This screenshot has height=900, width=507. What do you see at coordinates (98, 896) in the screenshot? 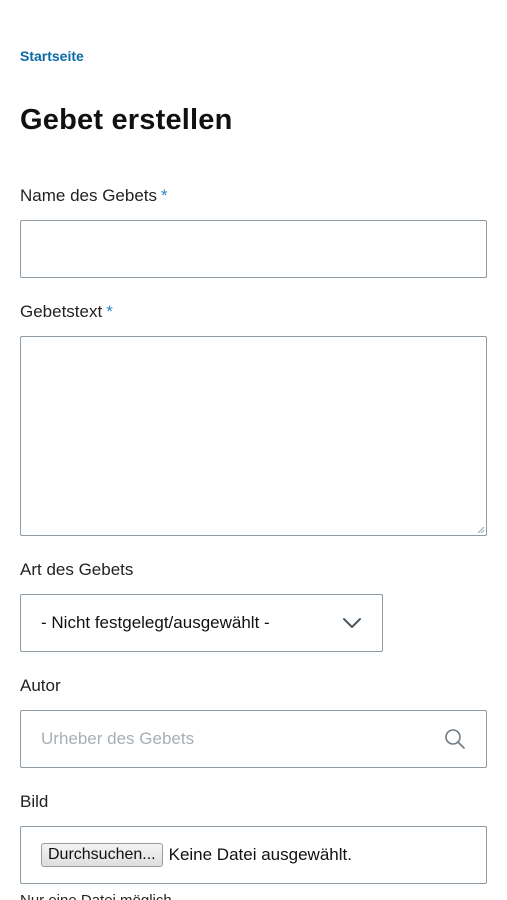
I see `file-hint-text: Nur eine Datei möglich.` at bounding box center [98, 896].